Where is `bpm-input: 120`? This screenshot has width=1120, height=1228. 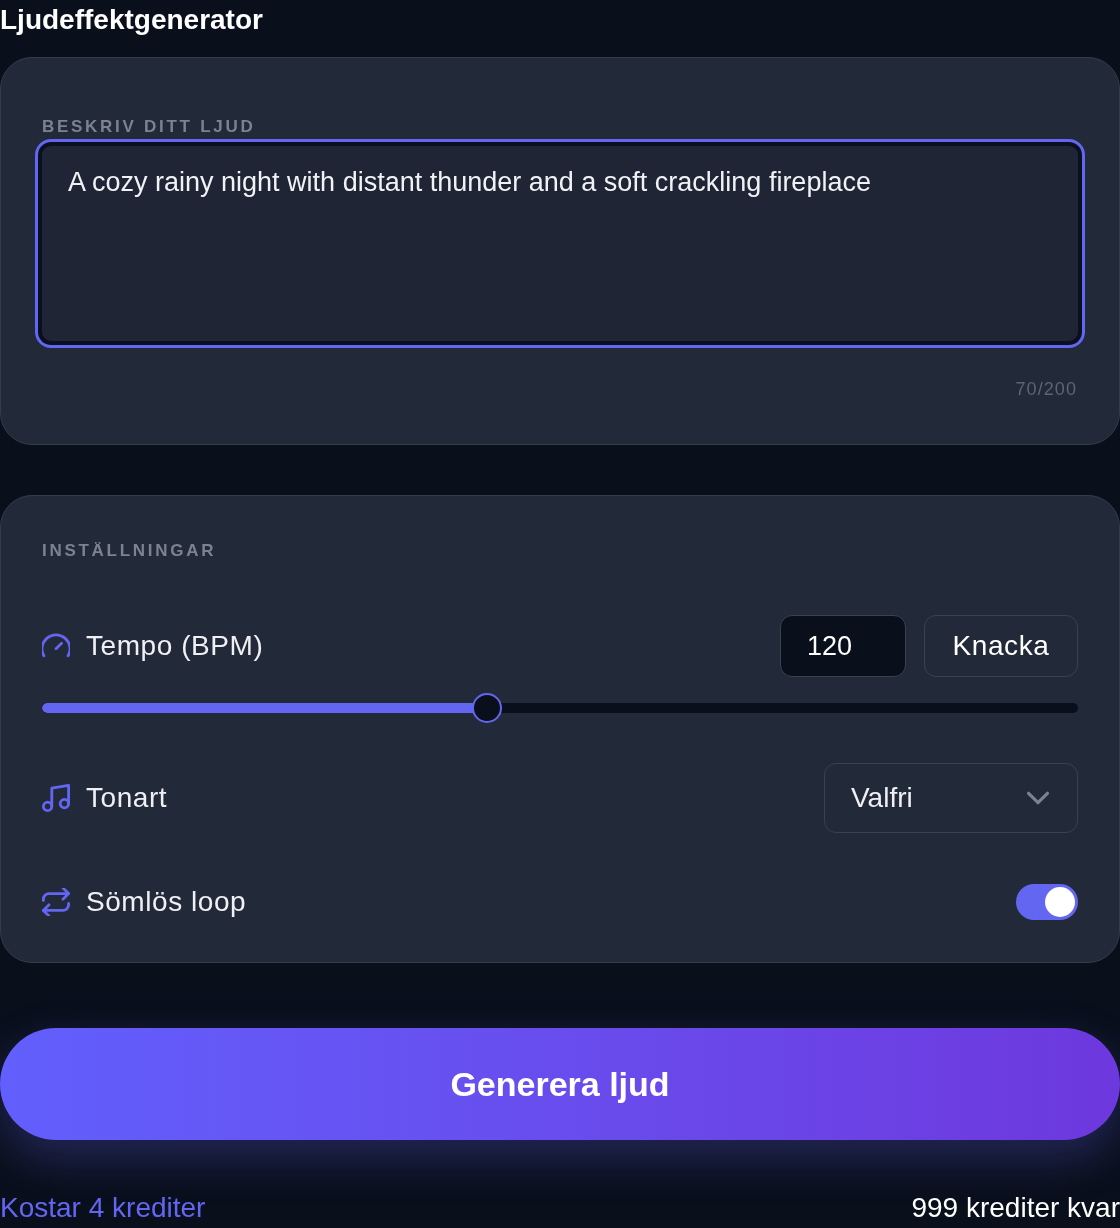 bpm-input: 120 is located at coordinates (843, 646).